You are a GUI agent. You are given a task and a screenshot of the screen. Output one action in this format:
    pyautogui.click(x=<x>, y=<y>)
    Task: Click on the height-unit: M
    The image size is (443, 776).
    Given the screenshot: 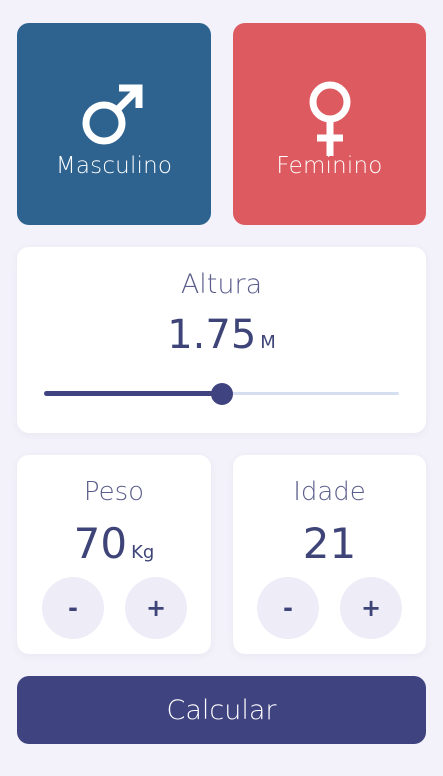 What is the action you would take?
    pyautogui.click(x=268, y=342)
    